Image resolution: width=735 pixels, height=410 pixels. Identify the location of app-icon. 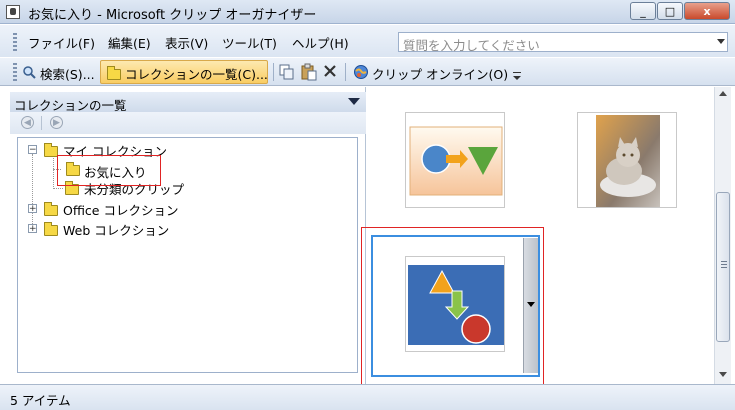
(13, 12).